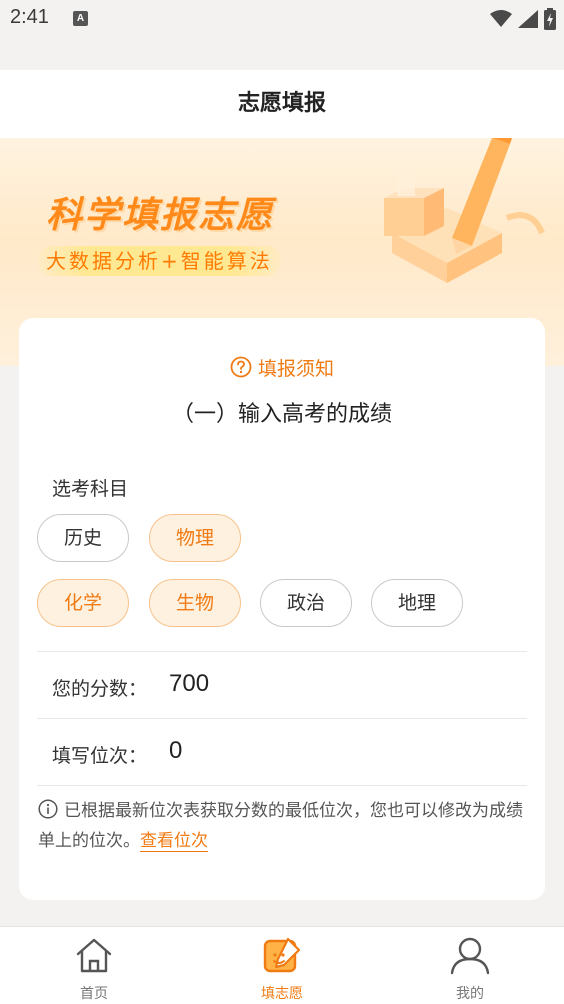 This screenshot has width=564, height=1004. Describe the element at coordinates (528, 19) in the screenshot. I see `signal-icon` at that location.